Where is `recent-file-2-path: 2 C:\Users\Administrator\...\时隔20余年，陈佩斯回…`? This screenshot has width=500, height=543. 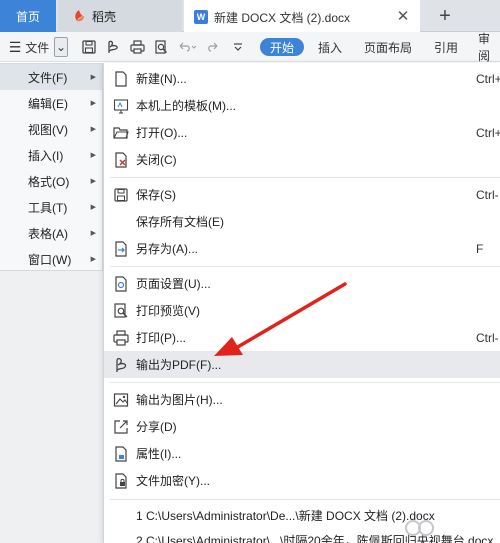 recent-file-2-path: 2 C:\Users\Administrator\...\时隔20余年，陈佩斯回… is located at coordinates (315, 538).